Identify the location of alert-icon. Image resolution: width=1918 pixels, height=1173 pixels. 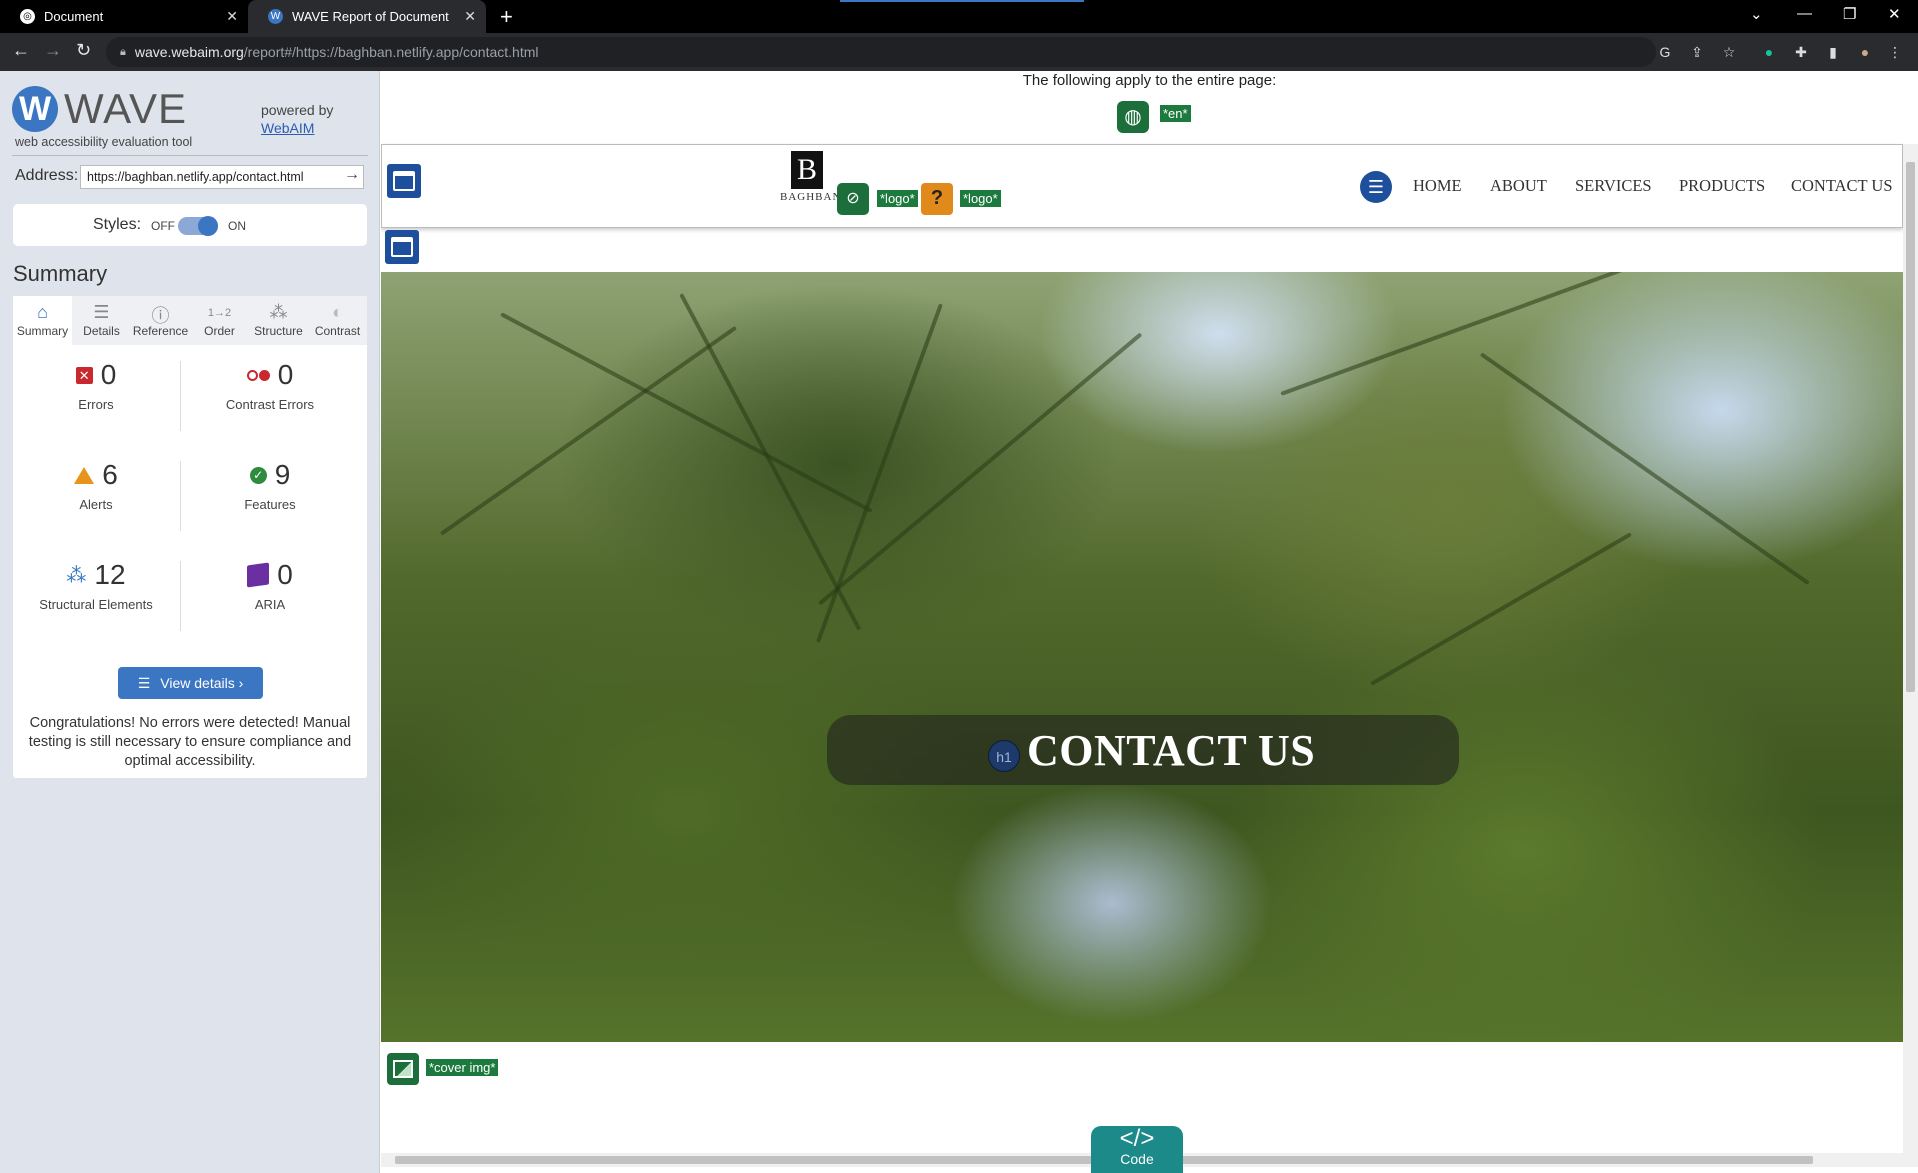
(84, 475).